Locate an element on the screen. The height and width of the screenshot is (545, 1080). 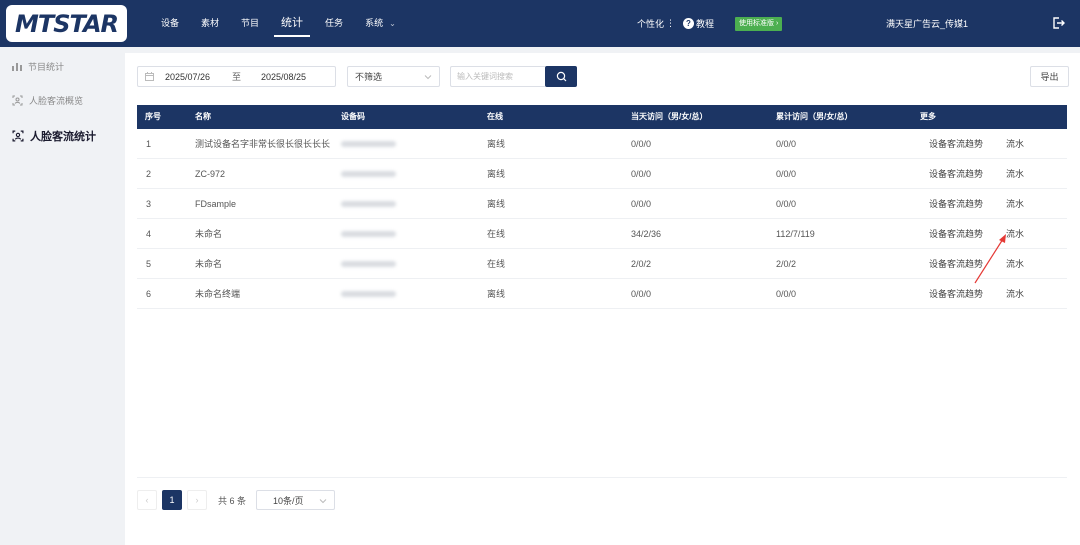
cell-name: FDsample is located at coordinates (216, 204).